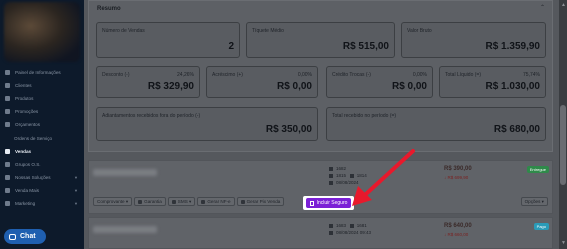  Describe the element at coordinates (7, 203) in the screenshot. I see `megaphone-icon` at that location.